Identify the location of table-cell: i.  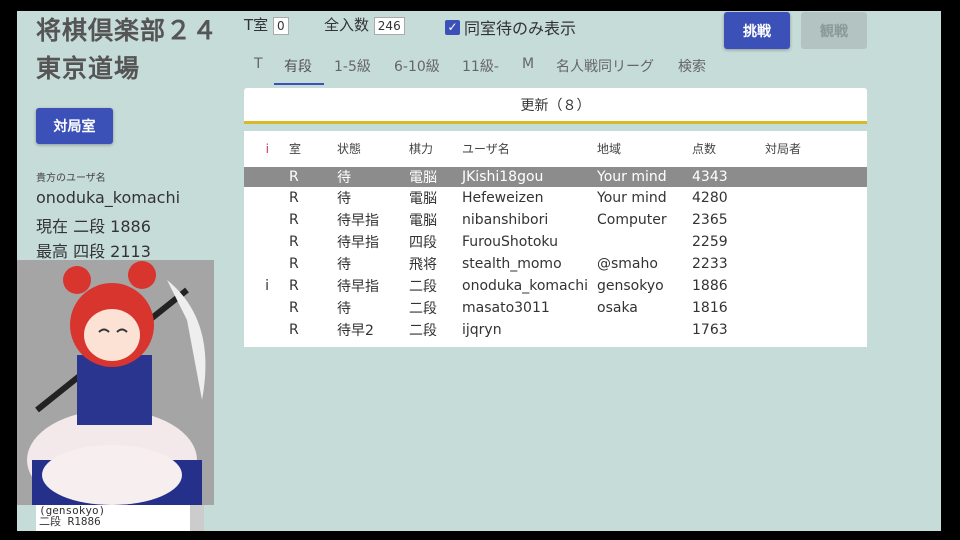
(267, 285).